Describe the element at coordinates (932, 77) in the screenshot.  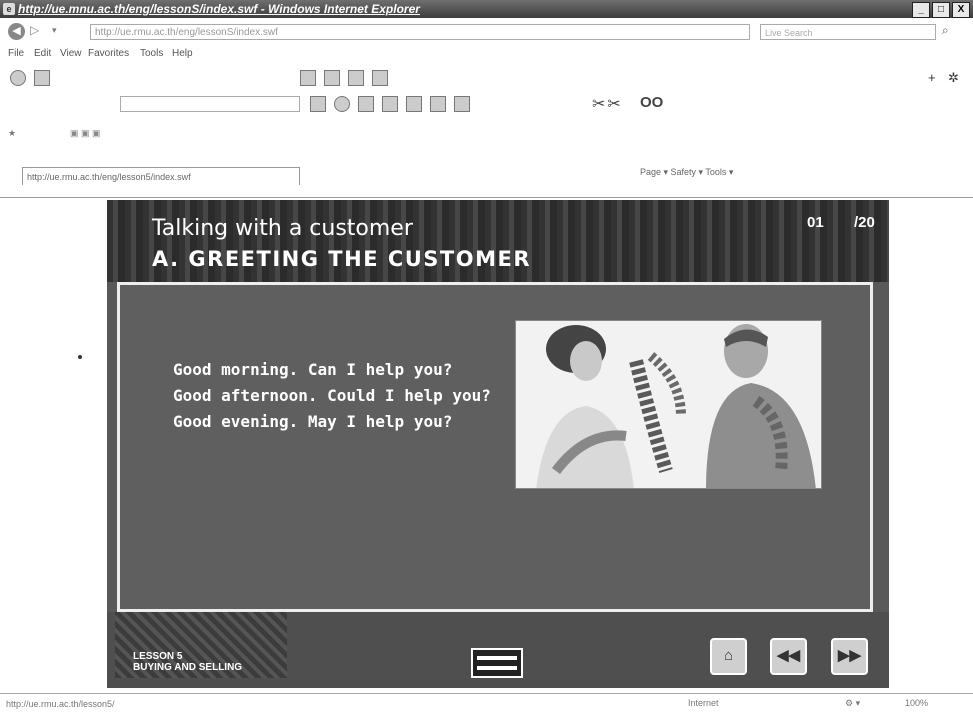
I see `add-icon: +` at that location.